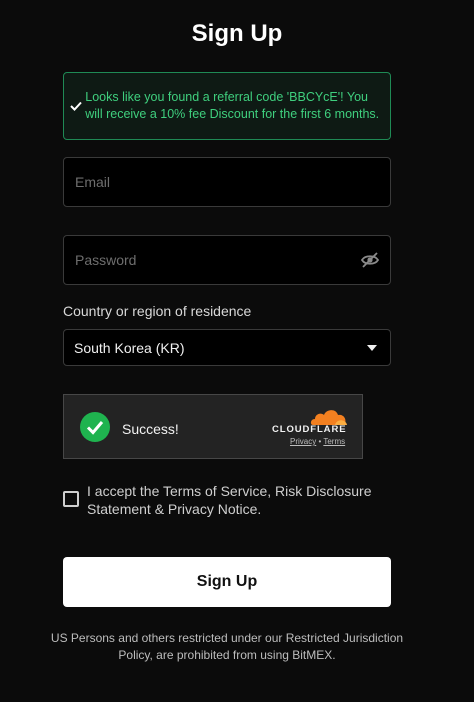 The width and height of the screenshot is (474, 702). Describe the element at coordinates (71, 499) in the screenshot. I see `terms-checkbox` at that location.